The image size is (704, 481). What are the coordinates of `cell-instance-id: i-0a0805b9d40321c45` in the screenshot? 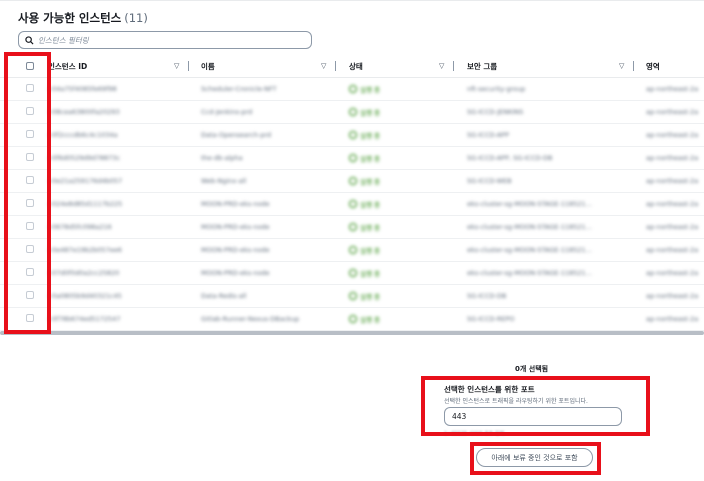 It's located at (85, 295).